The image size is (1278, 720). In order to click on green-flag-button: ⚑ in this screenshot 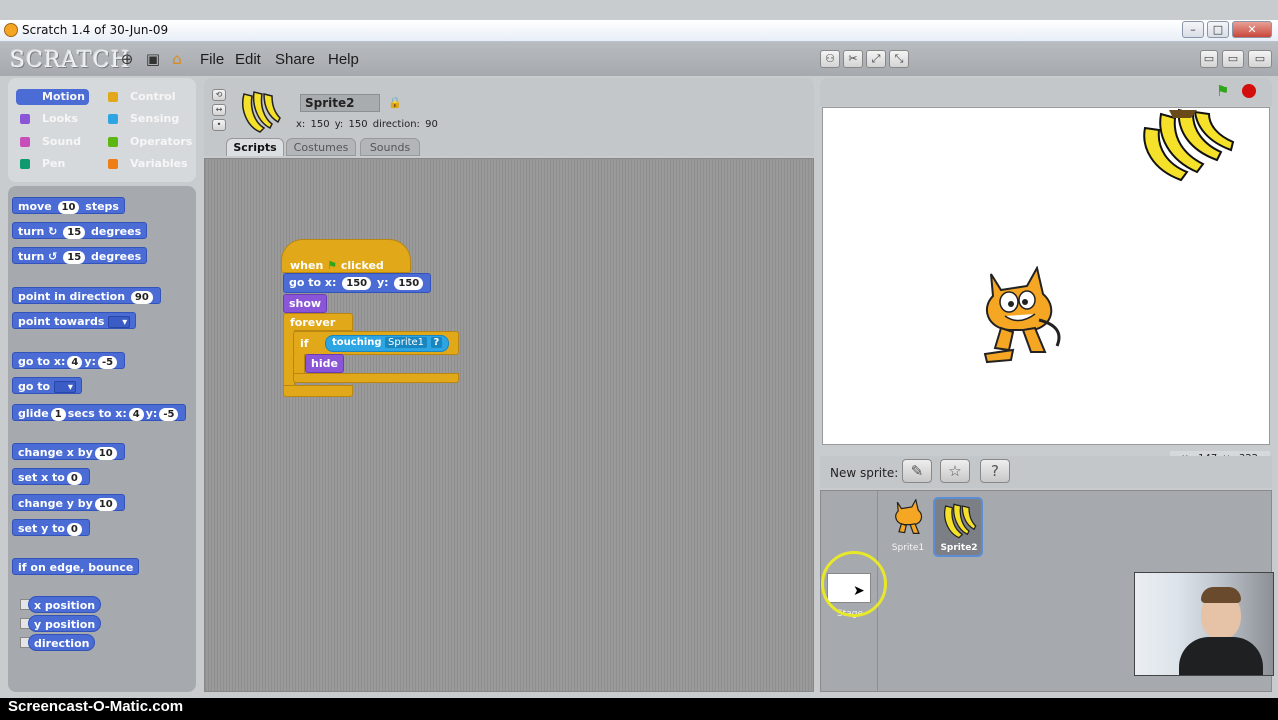, I will do `click(1222, 91)`.